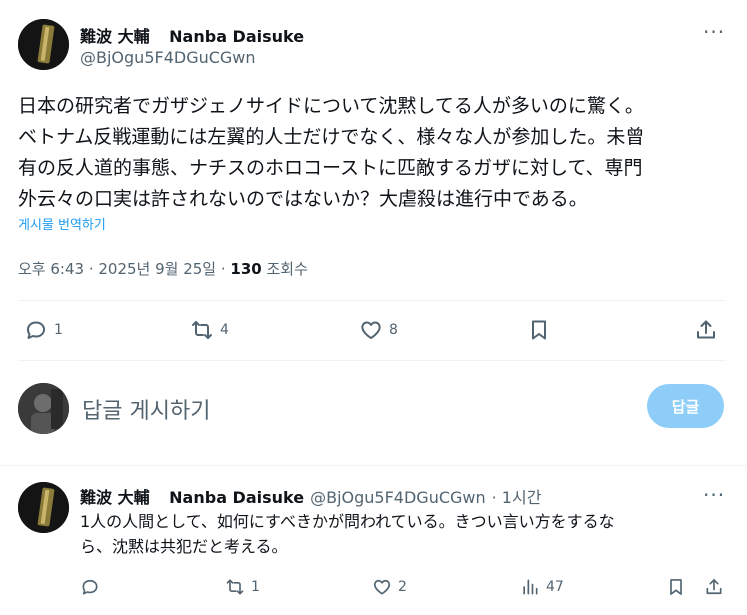 The height and width of the screenshot is (615, 747). I want to click on share-button, so click(706, 330).